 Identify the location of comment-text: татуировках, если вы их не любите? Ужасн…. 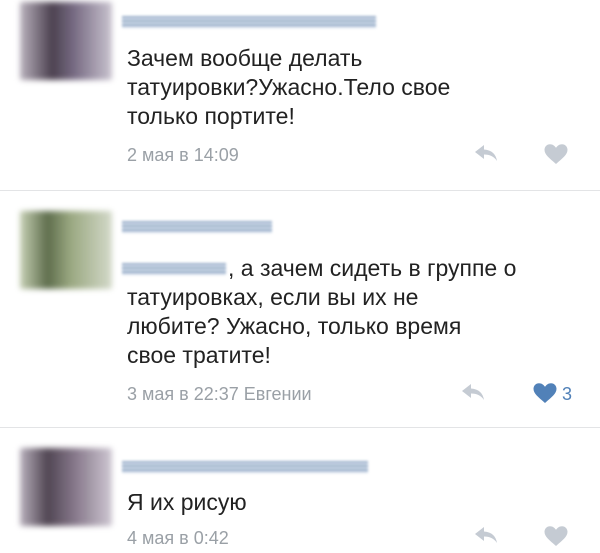
(294, 326).